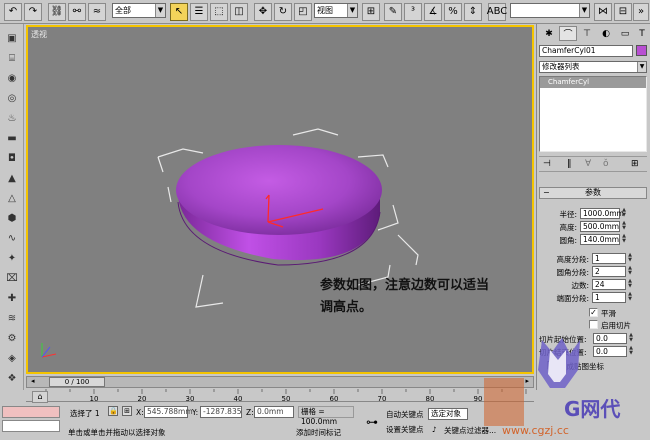  What do you see at coordinates (588, 164) in the screenshot?
I see `make-unique-icon: ∀` at bounding box center [588, 164].